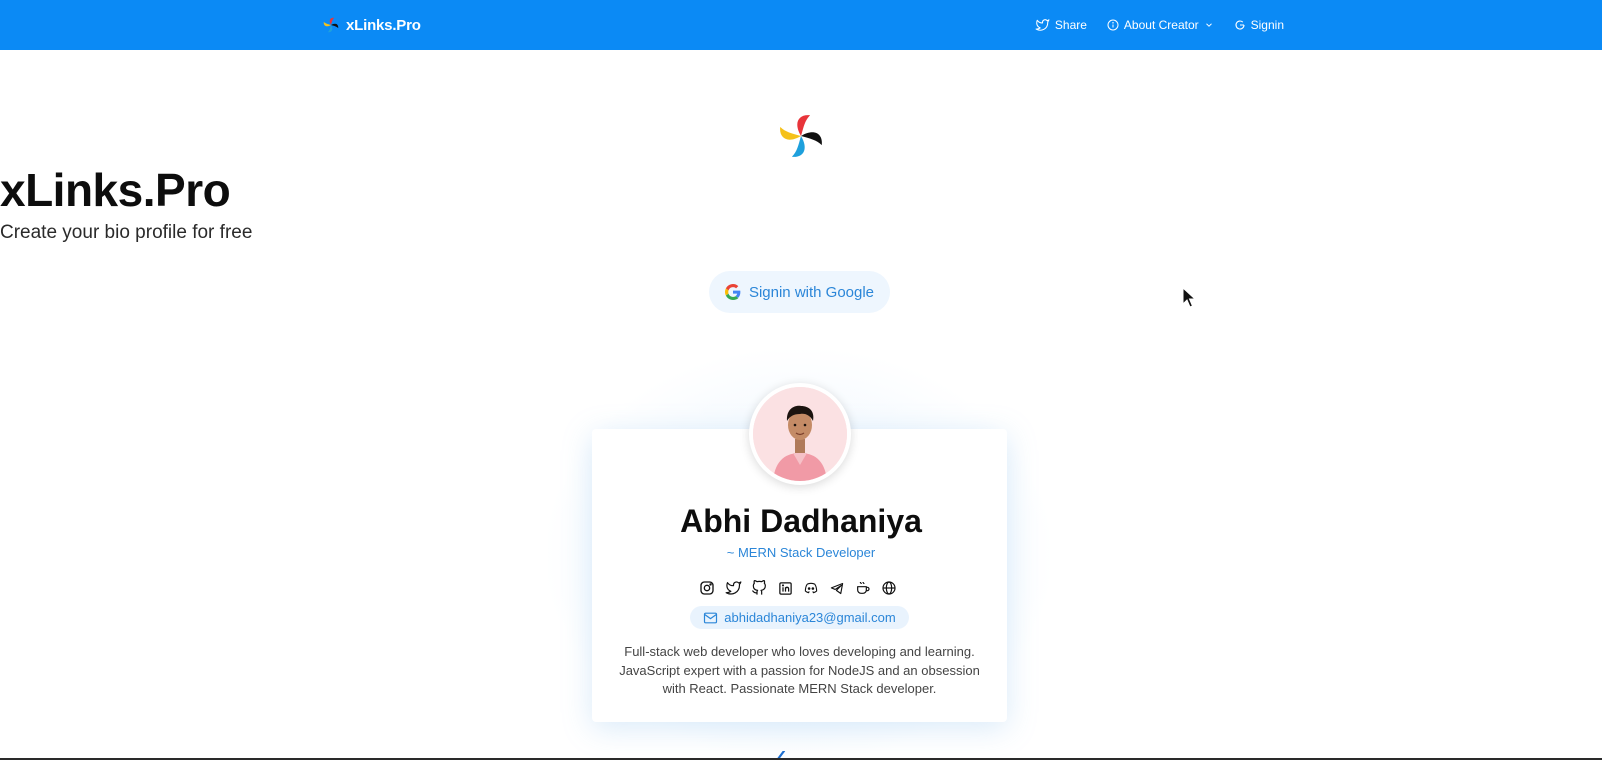 The image size is (1602, 760). I want to click on avatar, so click(800, 434).